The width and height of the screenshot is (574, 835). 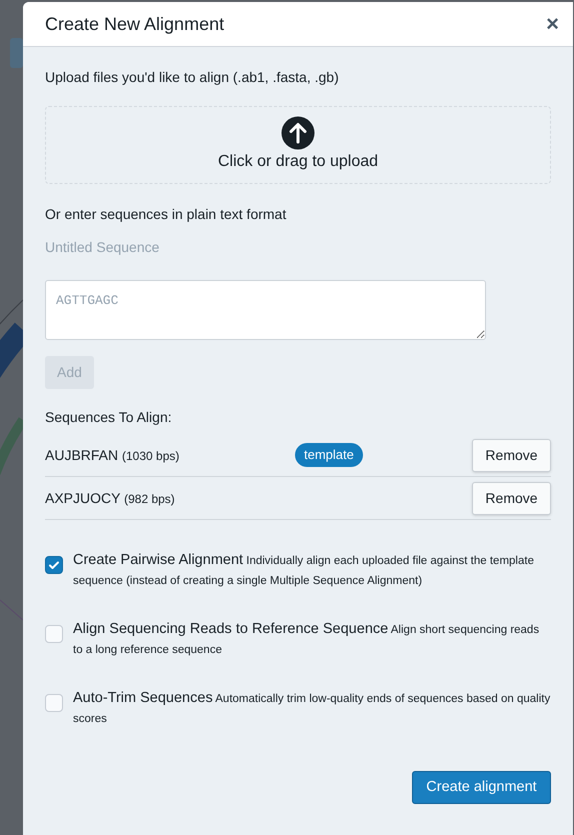 I want to click on option-label: Align Sequencing Reads to Reference Sequence Align short sequencing reads to a long reference sequence, so click(x=306, y=639).